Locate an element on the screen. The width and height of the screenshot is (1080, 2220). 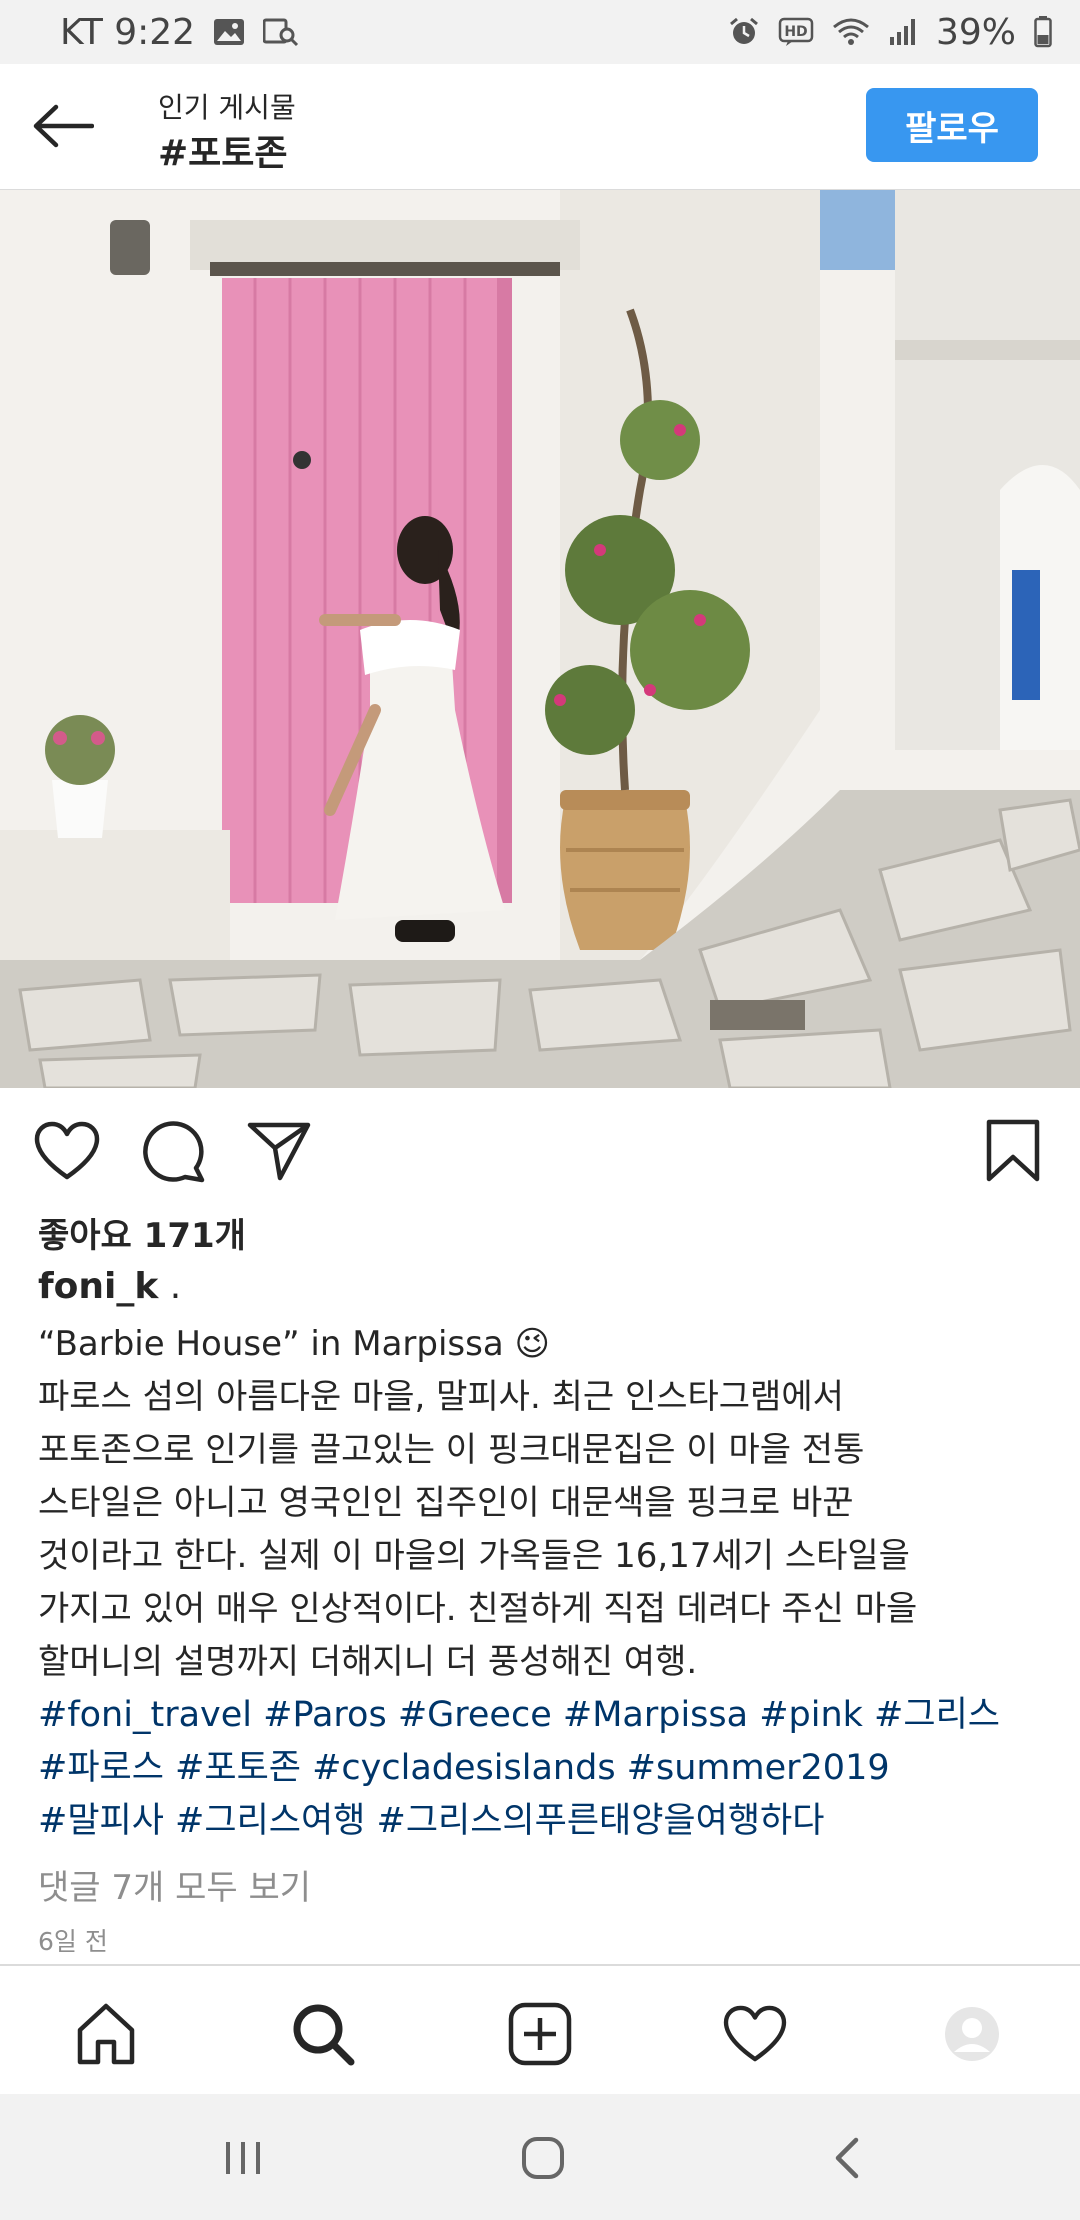
back-arrow-icon is located at coordinates (63, 126).